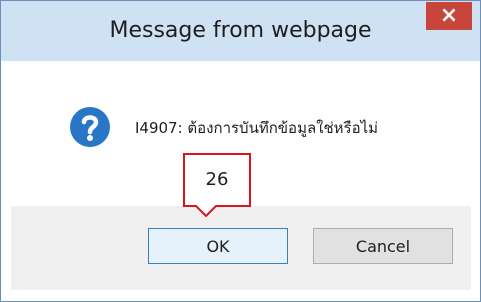 This screenshot has width=481, height=302. I want to click on close-icon: ×, so click(449, 15).